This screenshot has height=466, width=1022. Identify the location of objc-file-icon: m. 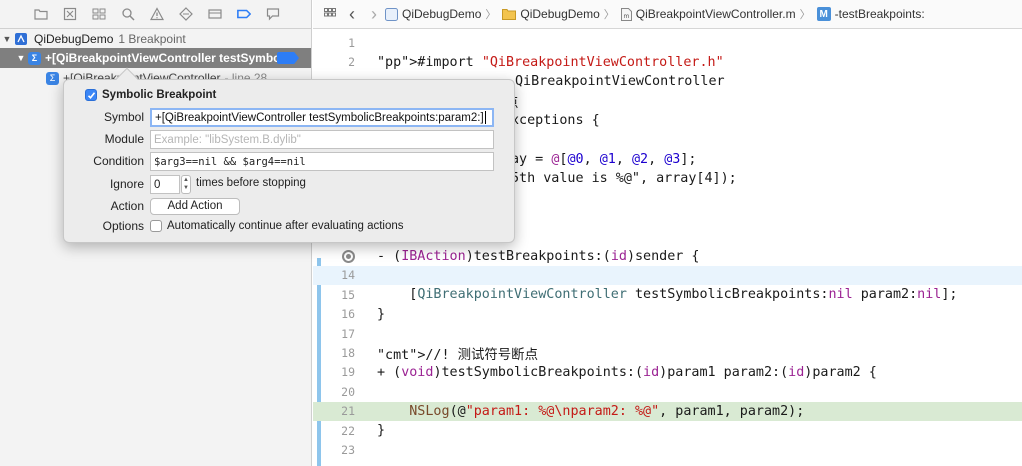
(626, 14).